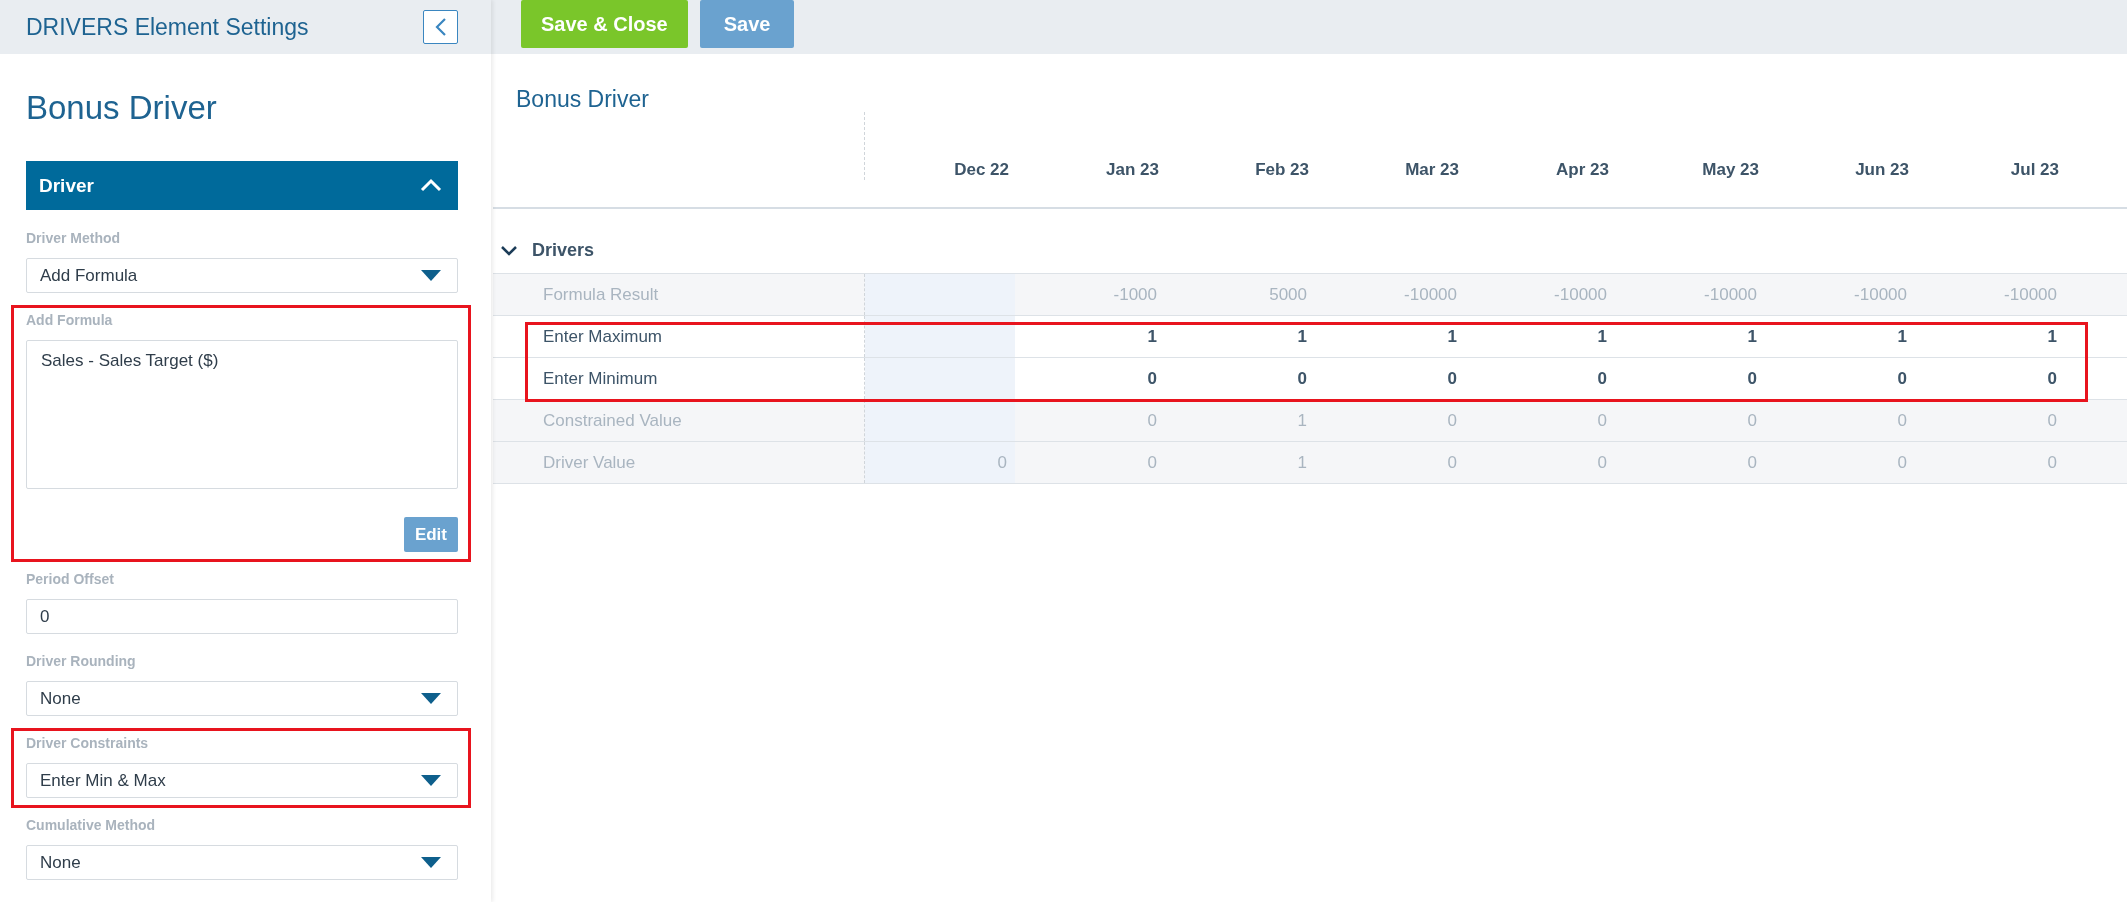 This screenshot has width=2127, height=902. What do you see at coordinates (1730, 170) in the screenshot?
I see `column-header: May 23` at bounding box center [1730, 170].